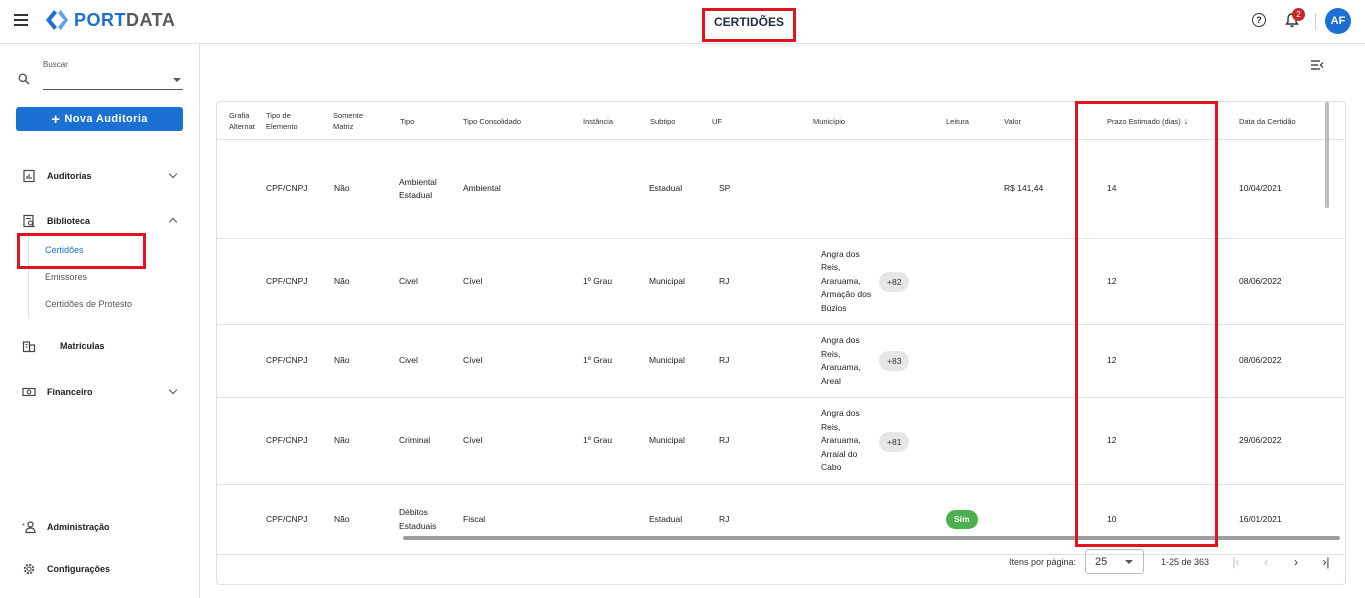 Image resolution: width=1365 pixels, height=598 pixels. I want to click on next-page-icon: ›, so click(1296, 562).